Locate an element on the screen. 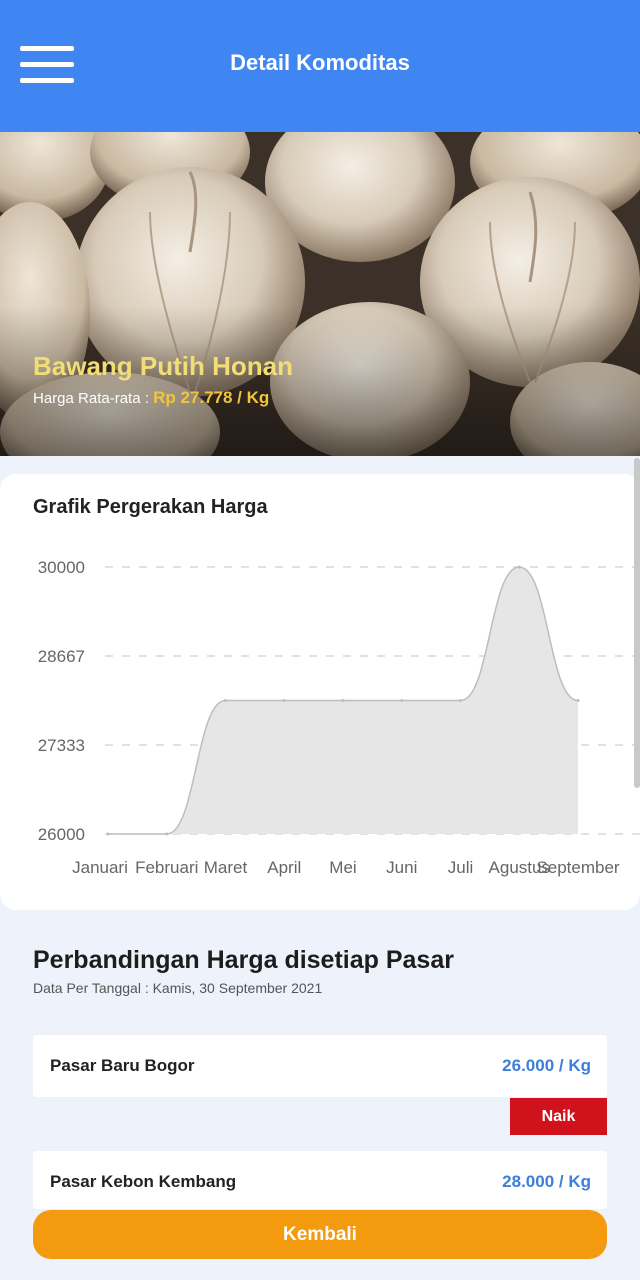 This screenshot has width=640, height=1280. y-tick-label: 26000 is located at coordinates (61, 834).